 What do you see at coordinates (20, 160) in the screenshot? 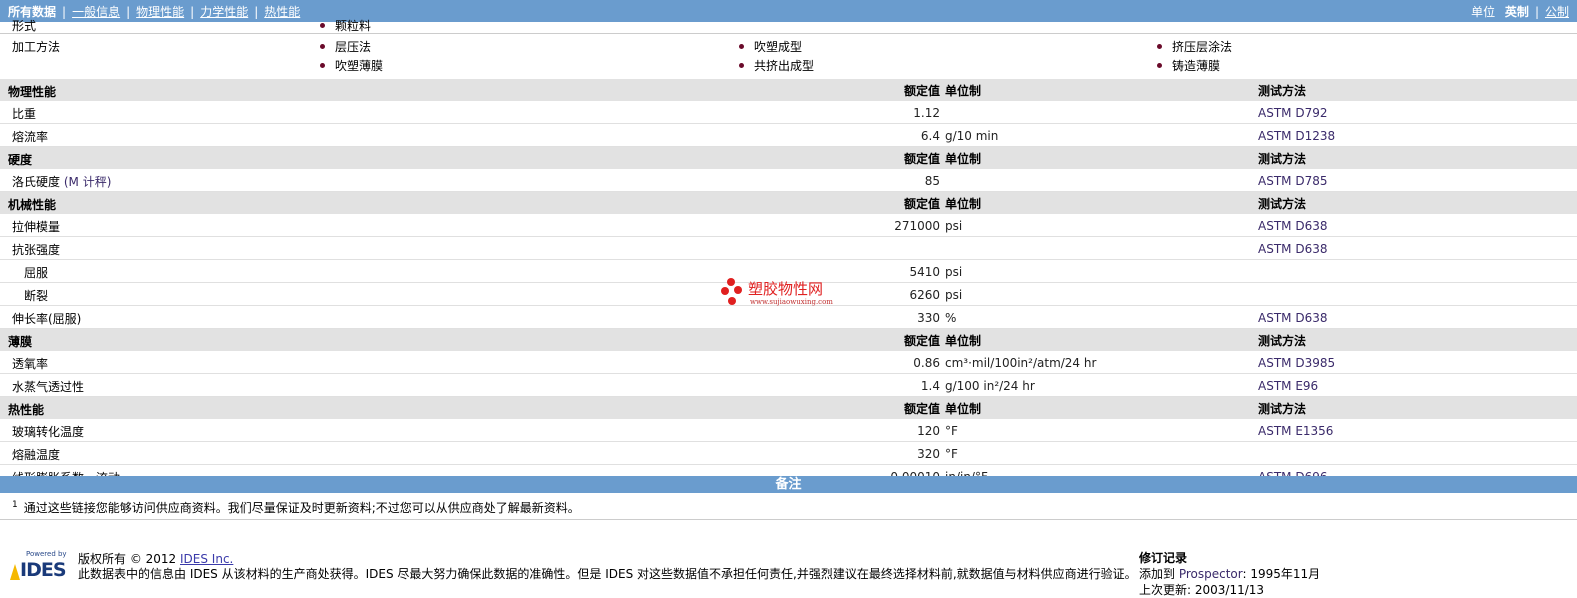
I see `section-title: 硬度` at bounding box center [20, 160].